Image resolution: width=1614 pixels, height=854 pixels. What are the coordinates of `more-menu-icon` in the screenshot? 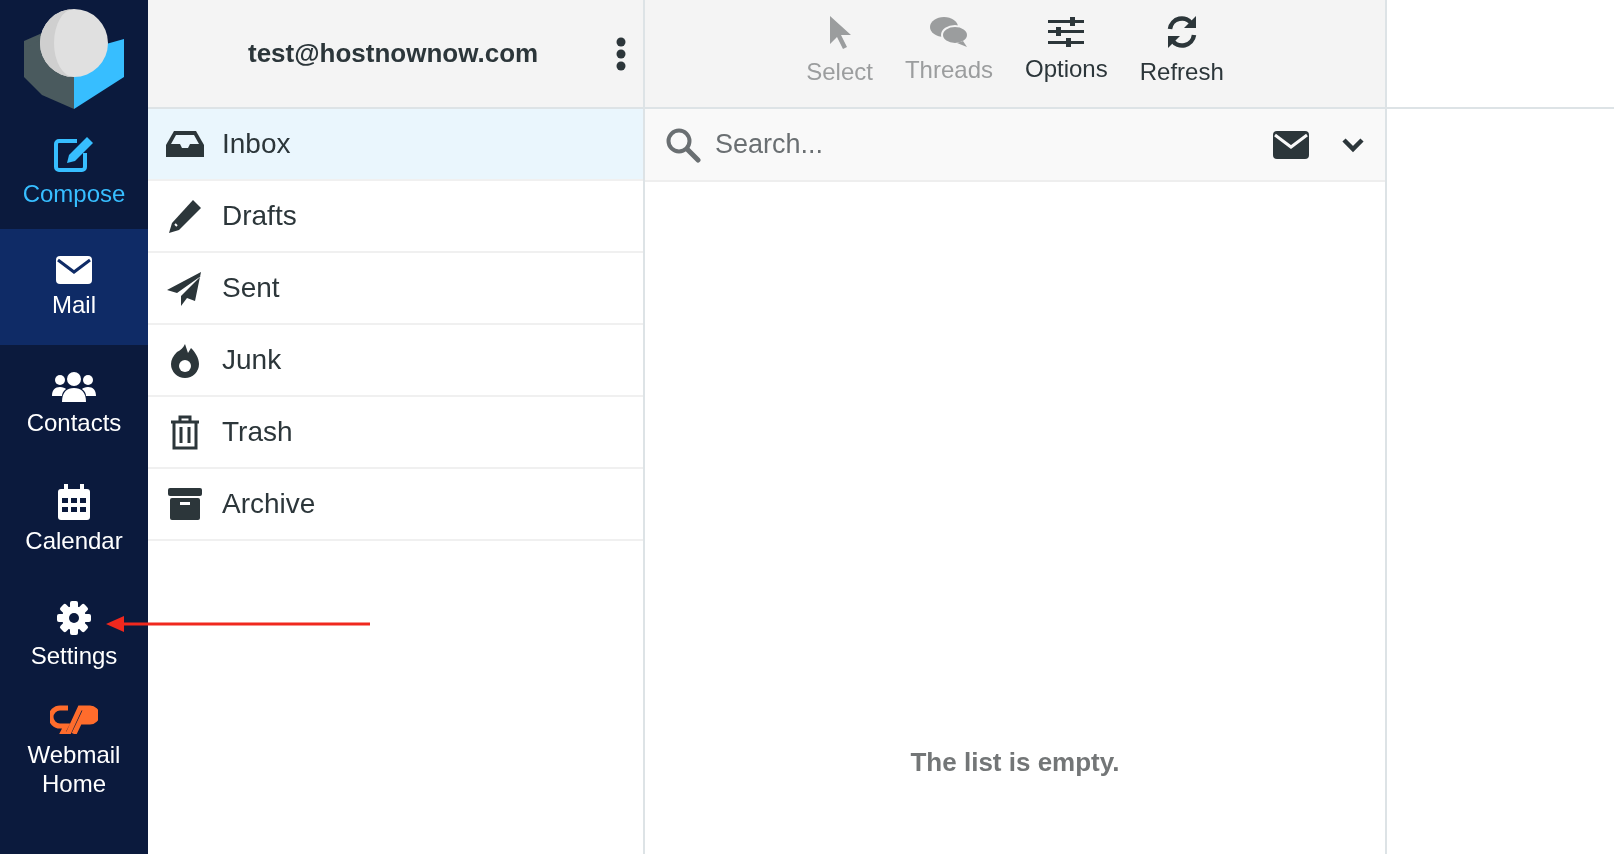 It's located at (621, 53).